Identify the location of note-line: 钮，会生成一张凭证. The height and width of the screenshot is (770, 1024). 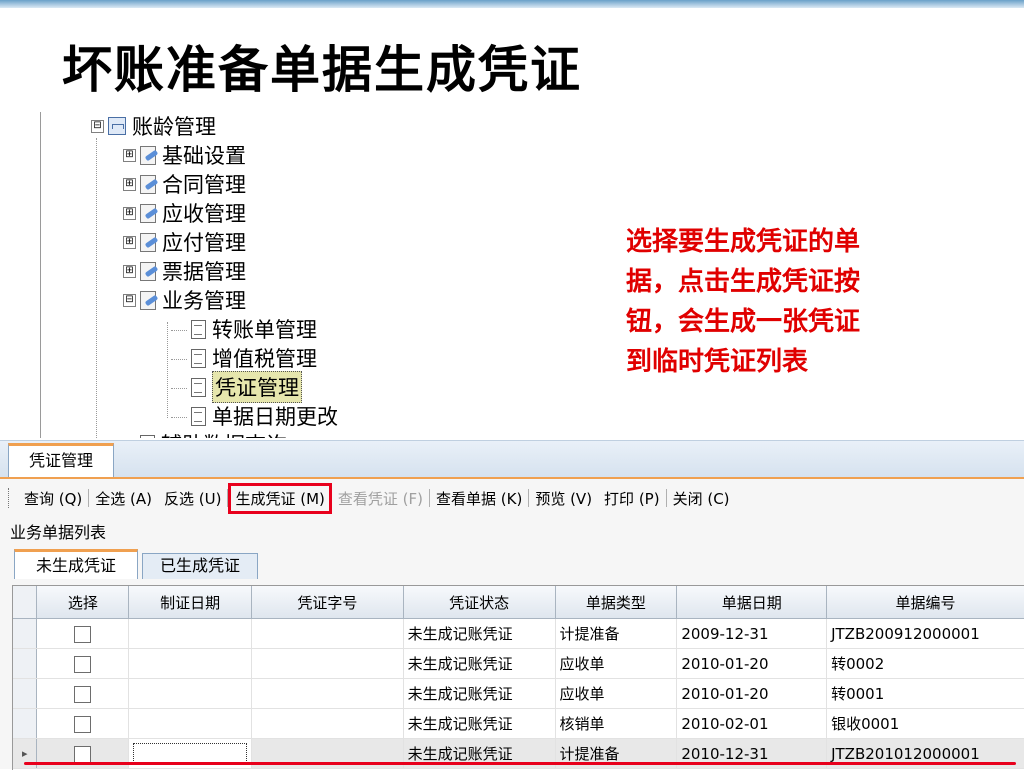
(743, 322).